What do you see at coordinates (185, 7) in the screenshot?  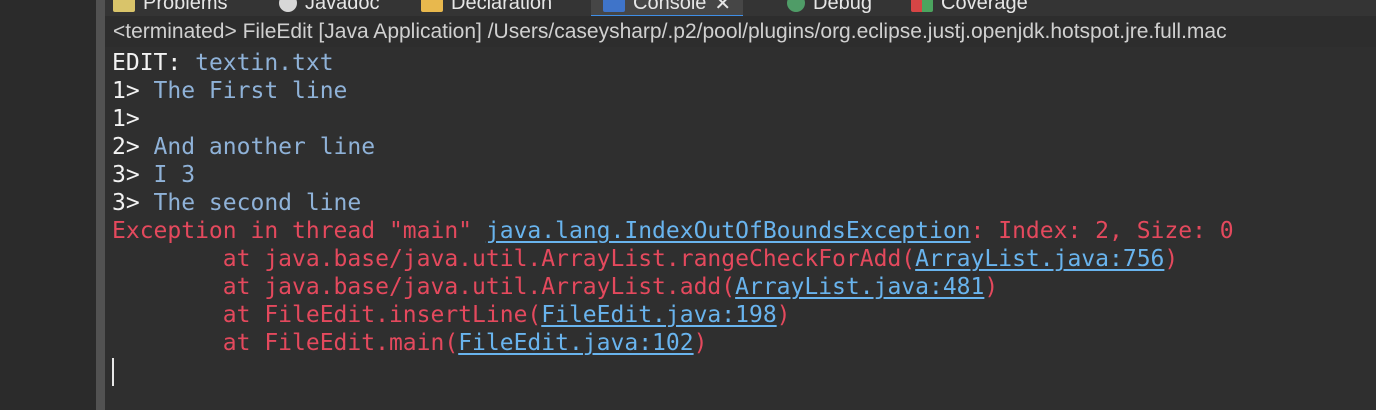 I see `tab-problems-label: Problems` at bounding box center [185, 7].